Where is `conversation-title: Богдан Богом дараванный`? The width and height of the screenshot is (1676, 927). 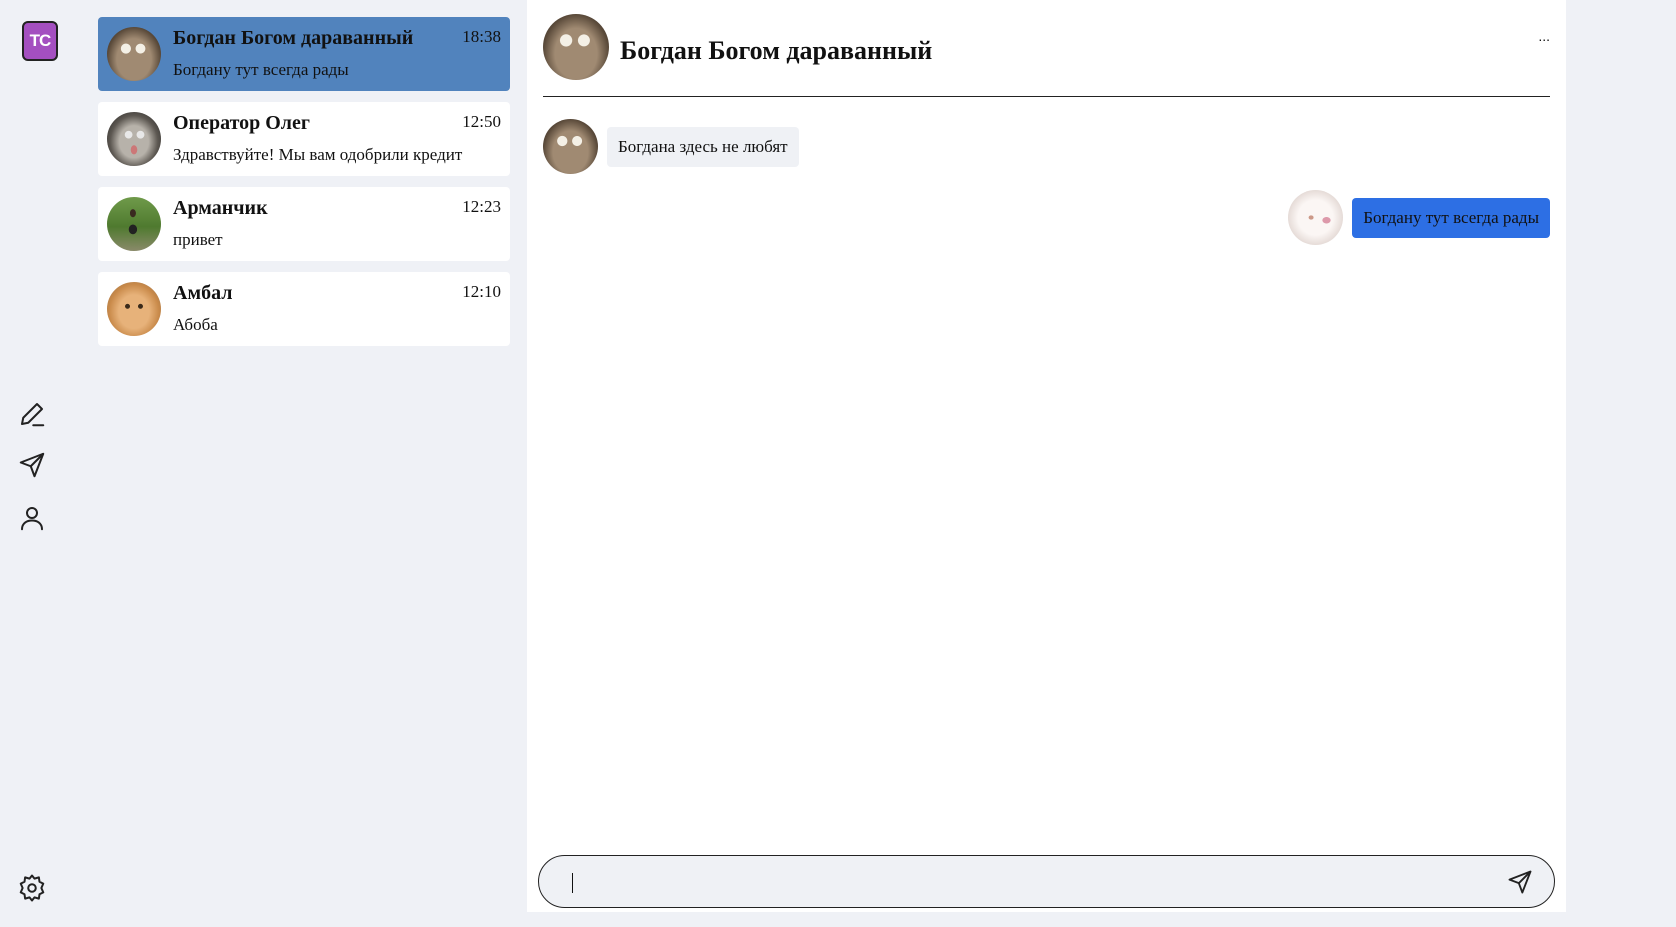
conversation-title: Богдан Богом дараванный is located at coordinates (776, 50).